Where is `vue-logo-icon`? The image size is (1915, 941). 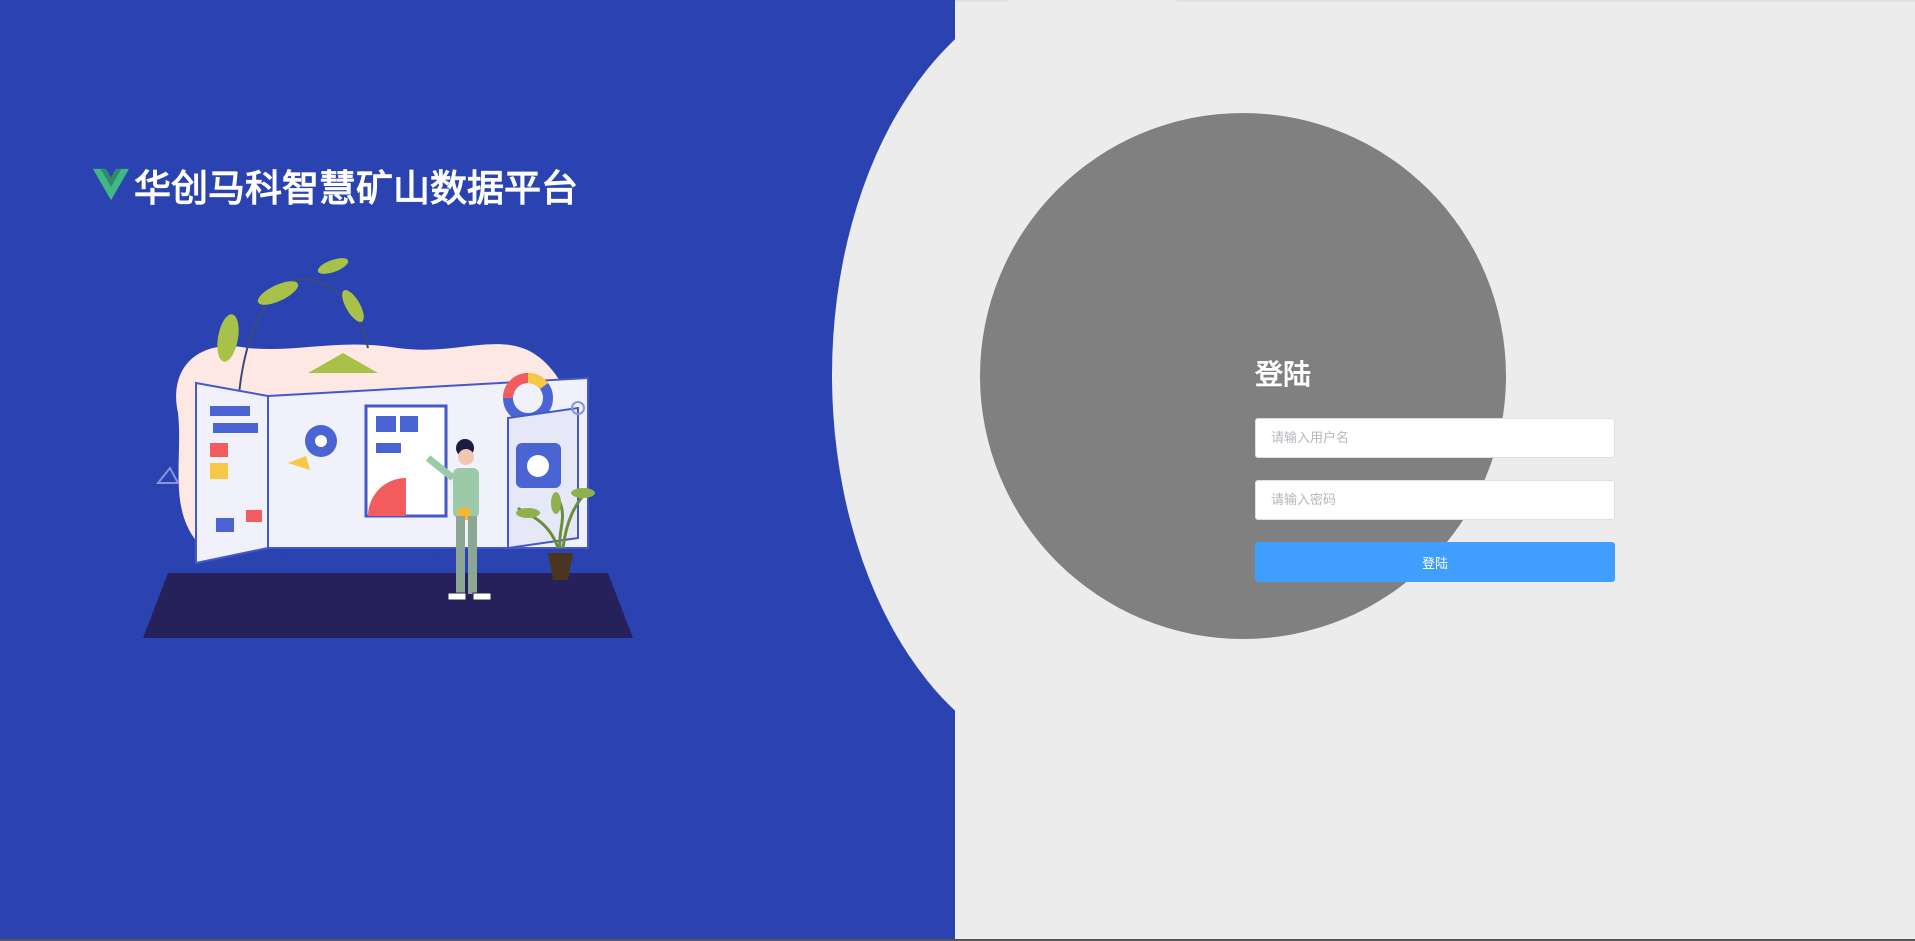 vue-logo-icon is located at coordinates (111, 184).